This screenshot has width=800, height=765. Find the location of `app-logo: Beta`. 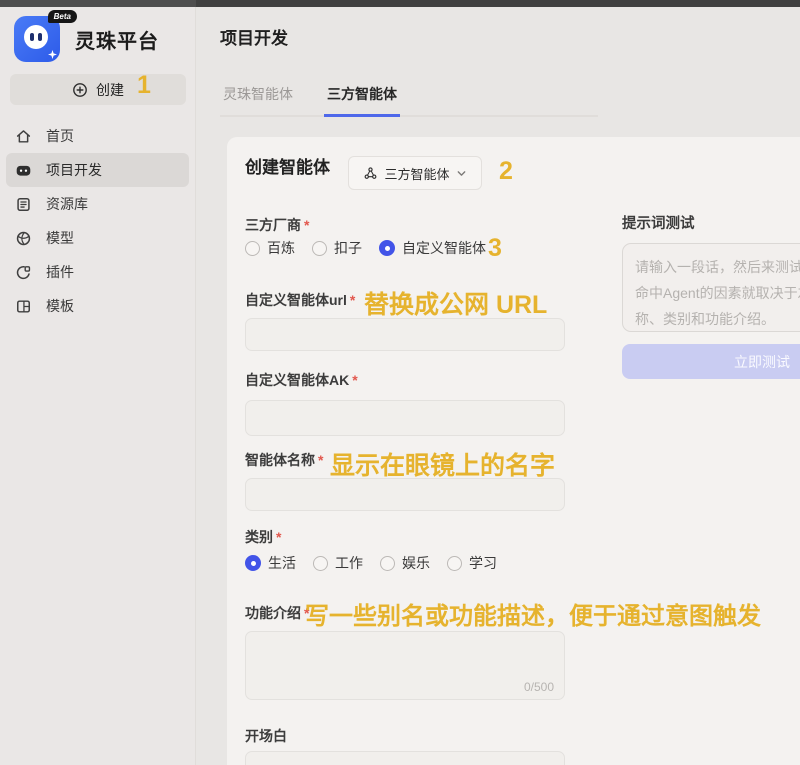

app-logo: Beta is located at coordinates (45, 36).